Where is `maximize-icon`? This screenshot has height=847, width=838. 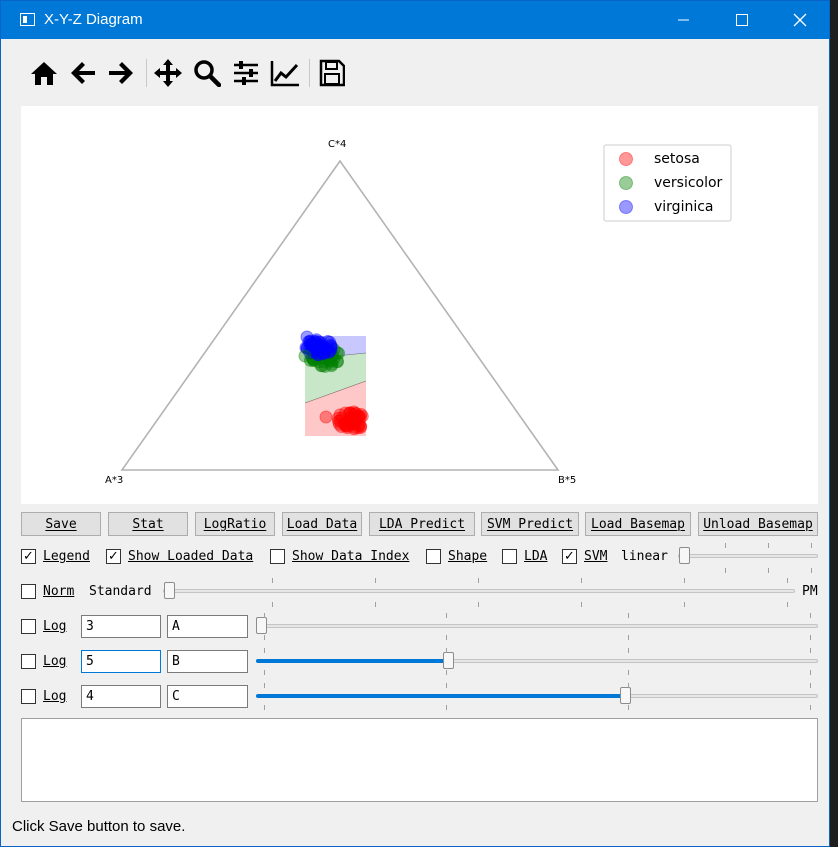
maximize-icon is located at coordinates (742, 20).